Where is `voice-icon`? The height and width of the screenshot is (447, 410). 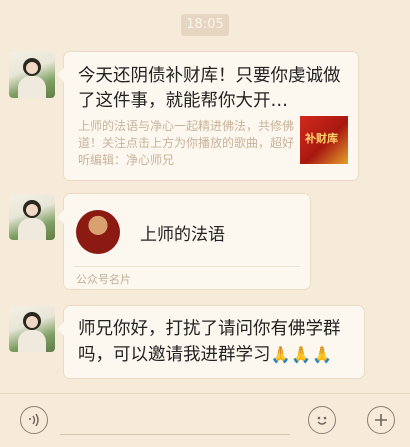 voice-icon is located at coordinates (34, 420).